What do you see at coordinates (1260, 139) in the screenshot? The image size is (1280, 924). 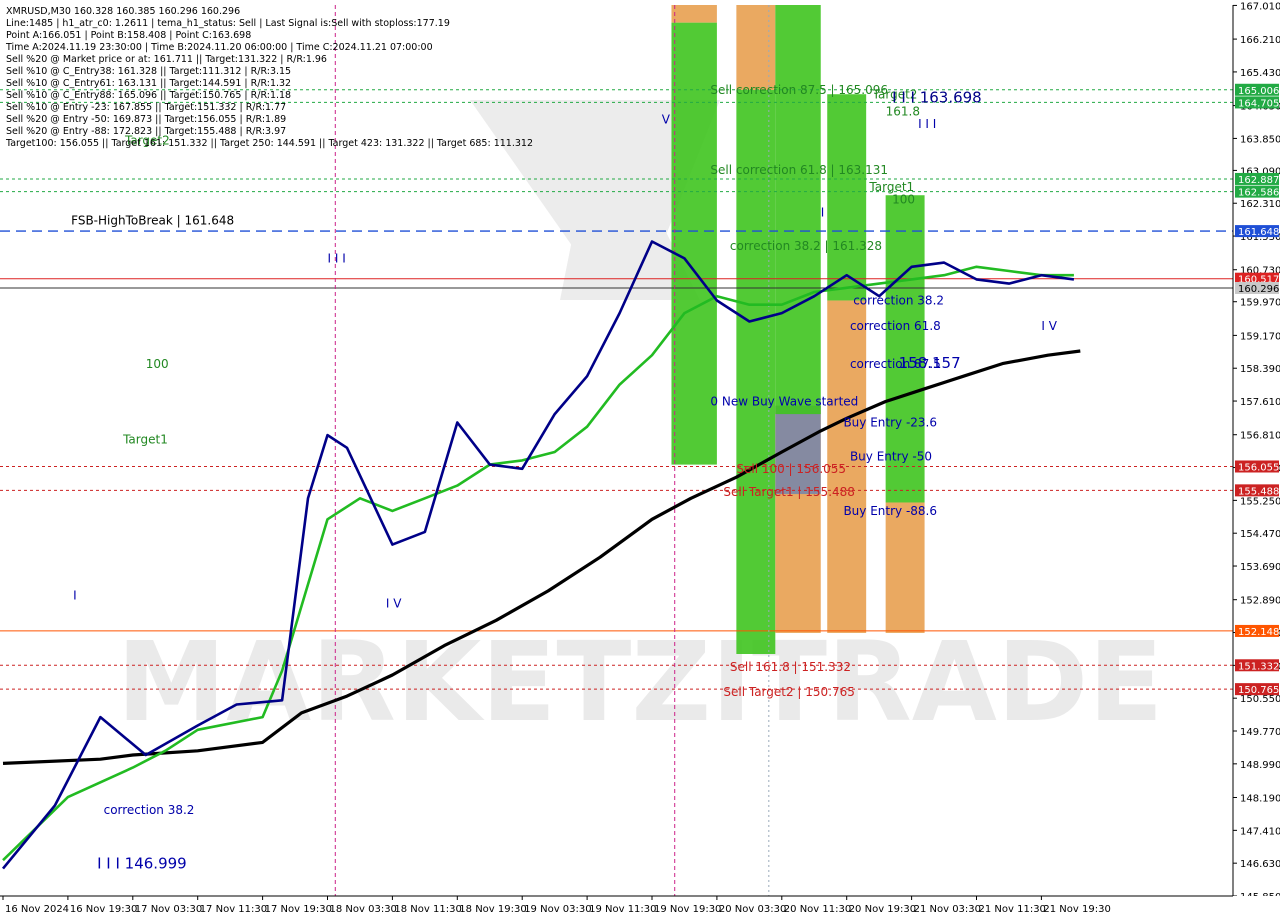 I see `y-tick-label: 163.850` at bounding box center [1260, 139].